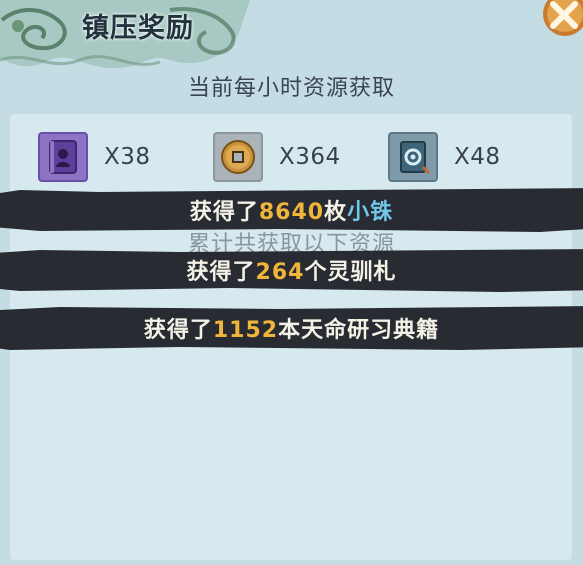 The height and width of the screenshot is (565, 583). What do you see at coordinates (477, 157) in the screenshot?
I see `resource-count: X48` at bounding box center [477, 157].